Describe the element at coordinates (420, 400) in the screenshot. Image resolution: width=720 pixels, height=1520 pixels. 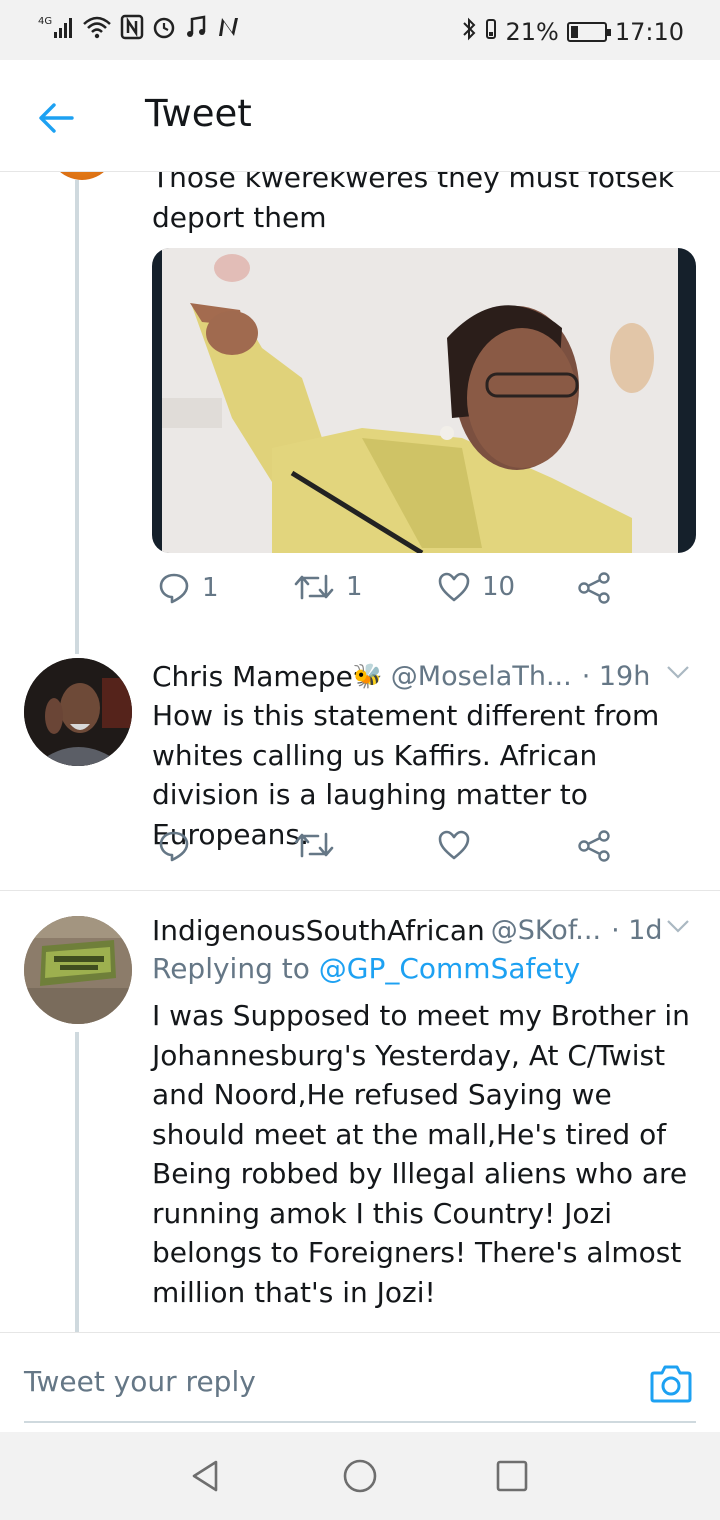
I see `photo` at that location.